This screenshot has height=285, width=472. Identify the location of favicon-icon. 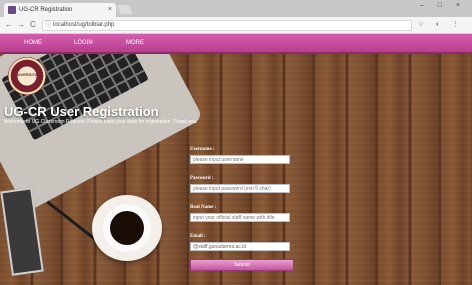
(12, 10).